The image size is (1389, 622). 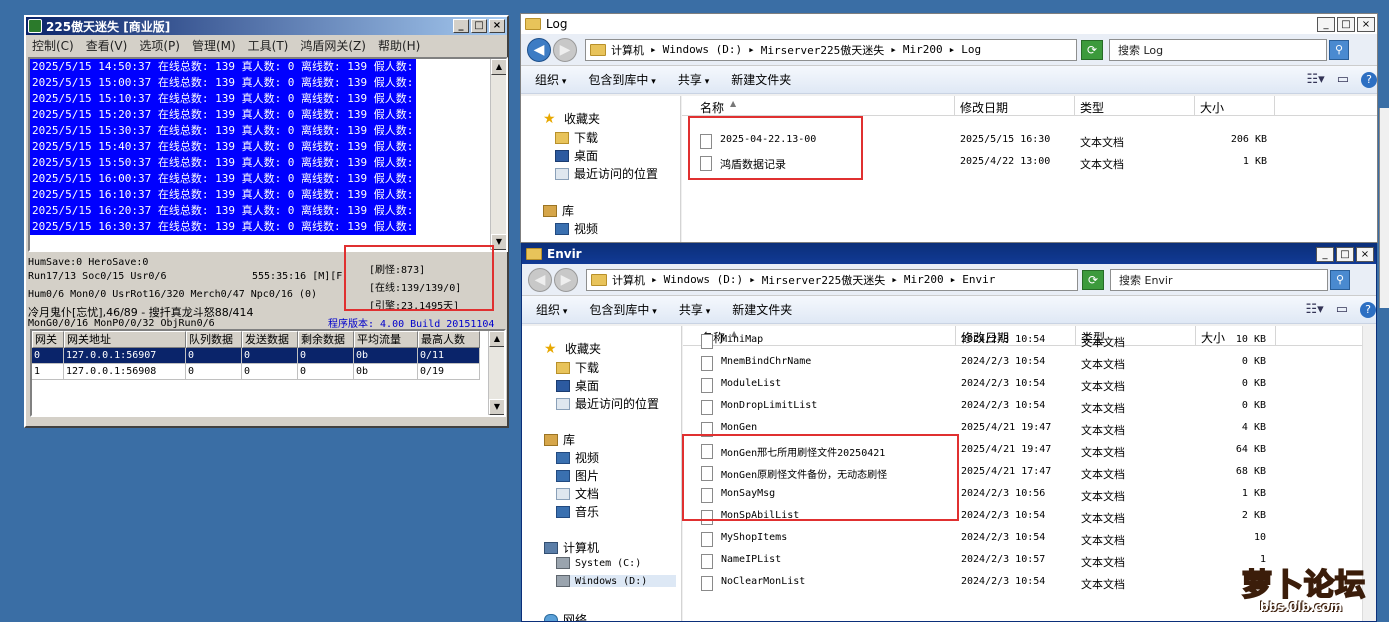 What do you see at coordinates (712, 107) in the screenshot?
I see `column-name: 名称` at bounding box center [712, 107].